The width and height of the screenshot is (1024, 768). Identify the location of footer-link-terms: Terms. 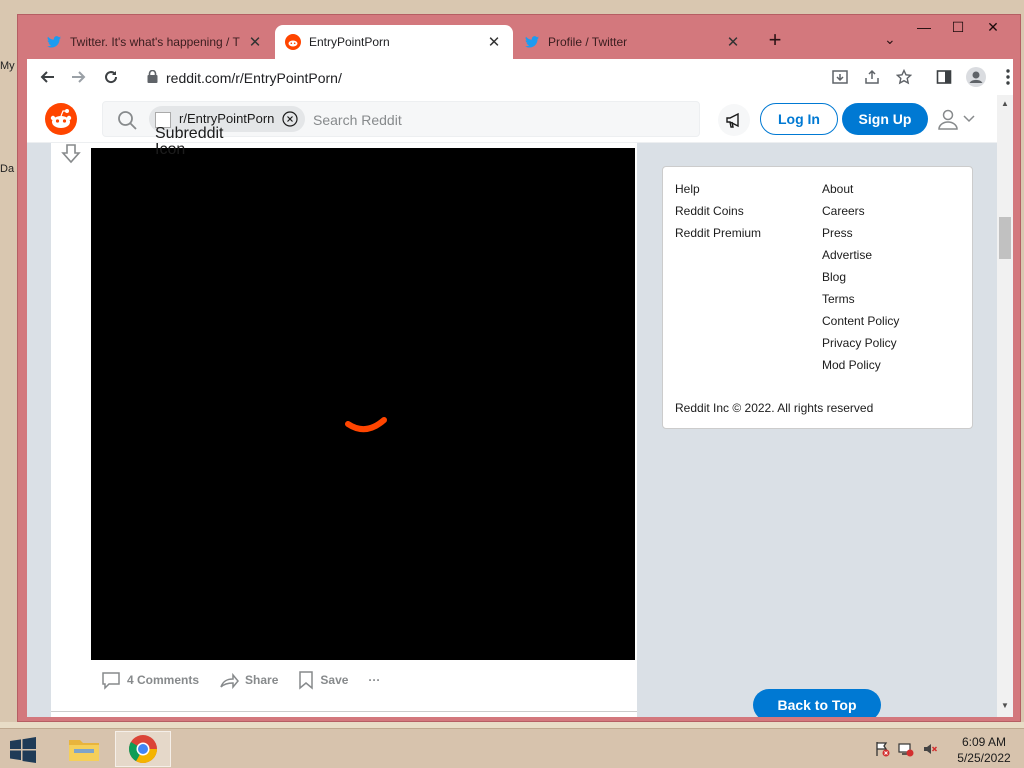
(860, 302).